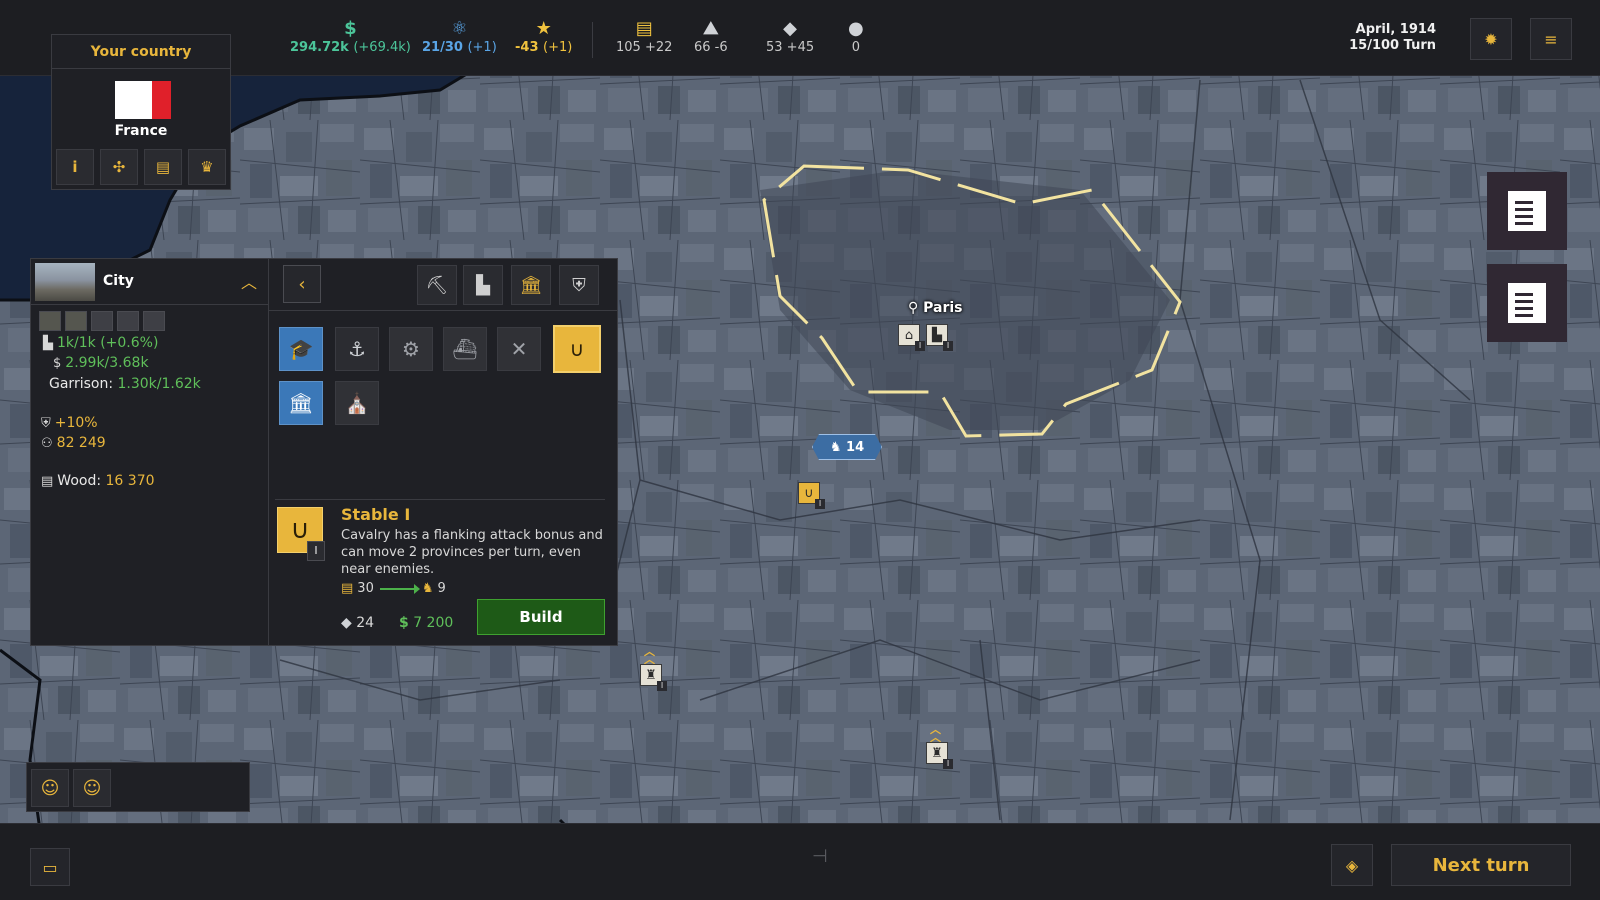  I want to click on steel-resource: ◆ 53 +45, so click(790, 36).